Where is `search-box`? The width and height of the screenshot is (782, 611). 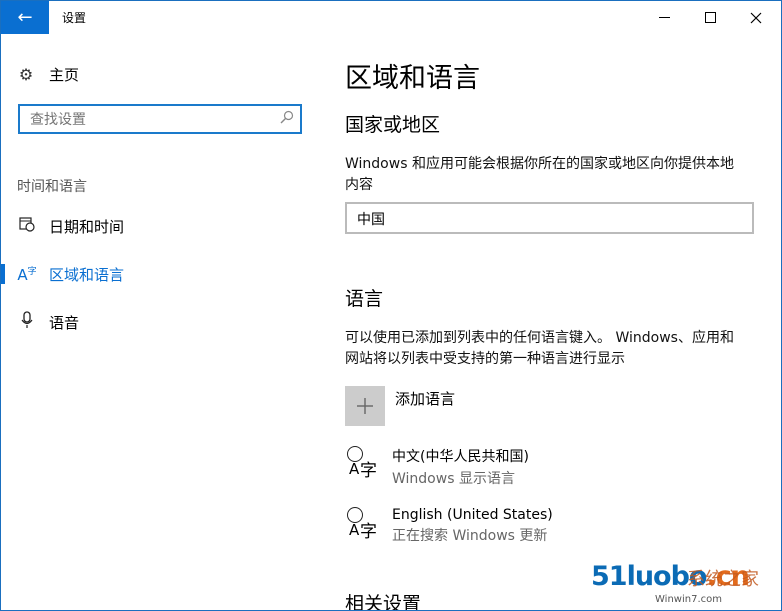
search-box is located at coordinates (160, 119).